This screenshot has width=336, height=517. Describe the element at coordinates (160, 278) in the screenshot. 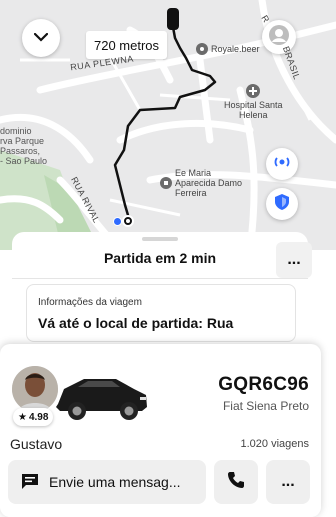

I see `divider` at that location.